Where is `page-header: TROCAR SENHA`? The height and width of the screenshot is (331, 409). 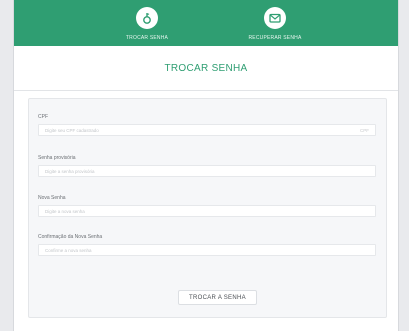 page-header: TROCAR SENHA is located at coordinates (206, 68).